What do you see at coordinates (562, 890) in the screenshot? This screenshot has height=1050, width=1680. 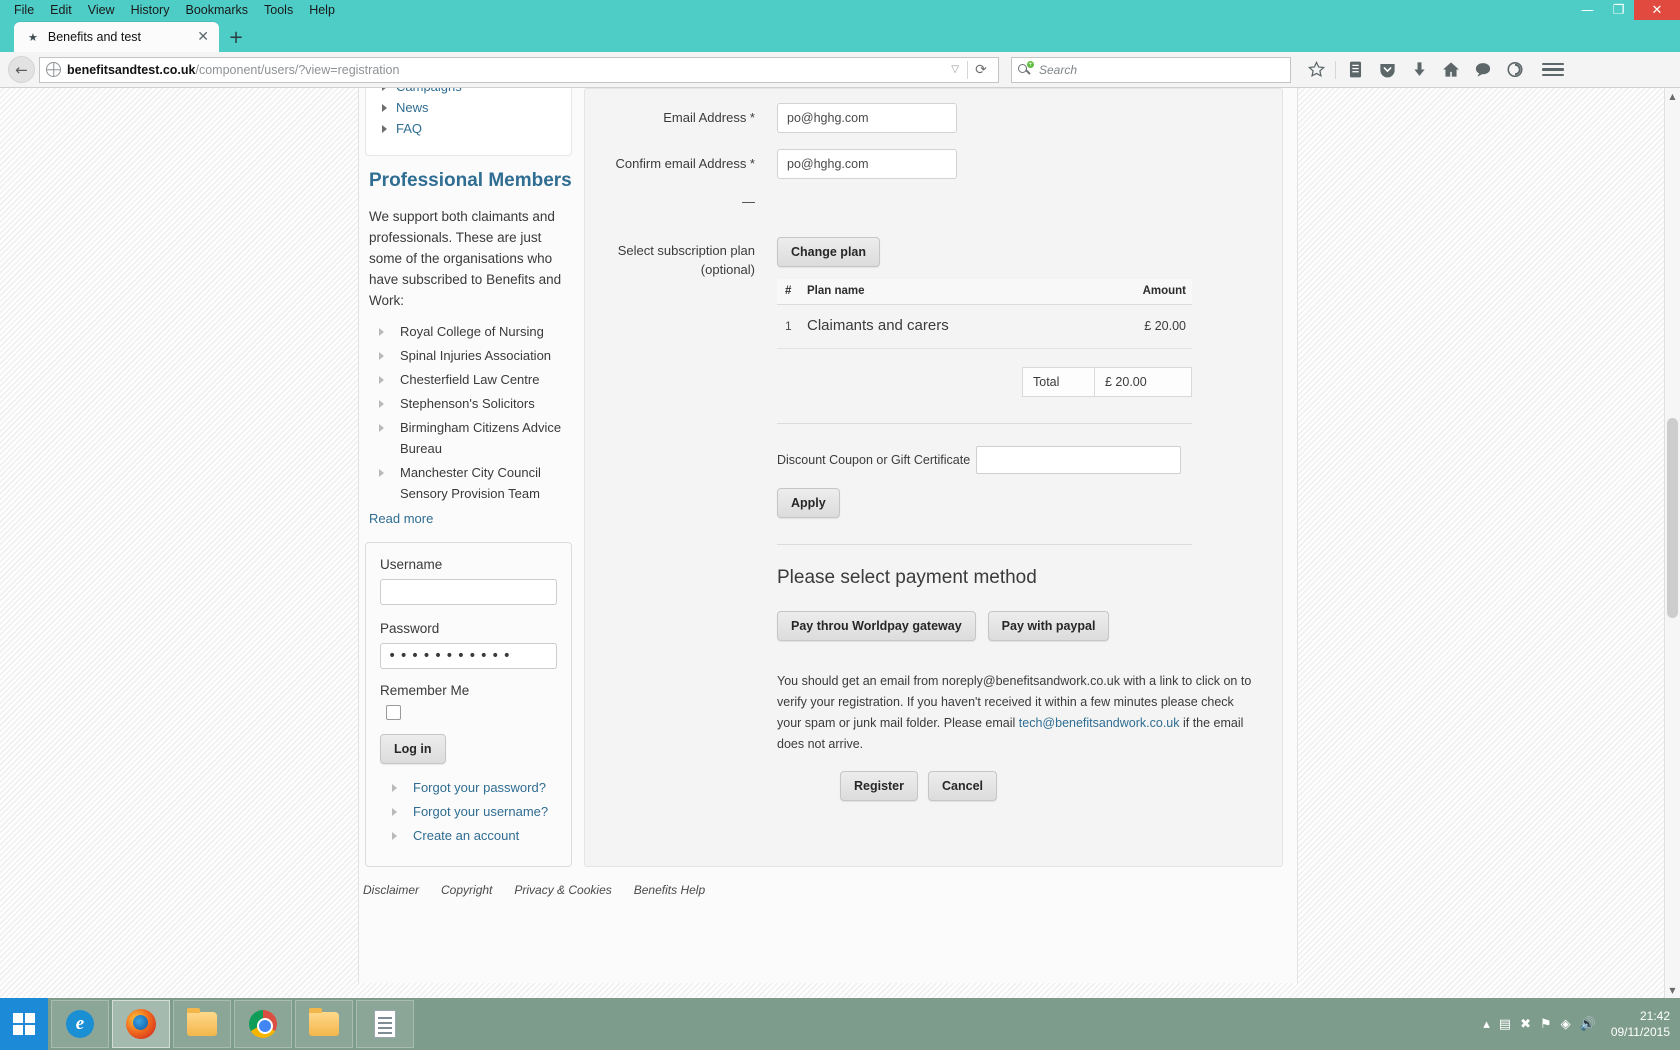 I see `footer-link-privacy-cookies: Privacy & Cookies` at bounding box center [562, 890].